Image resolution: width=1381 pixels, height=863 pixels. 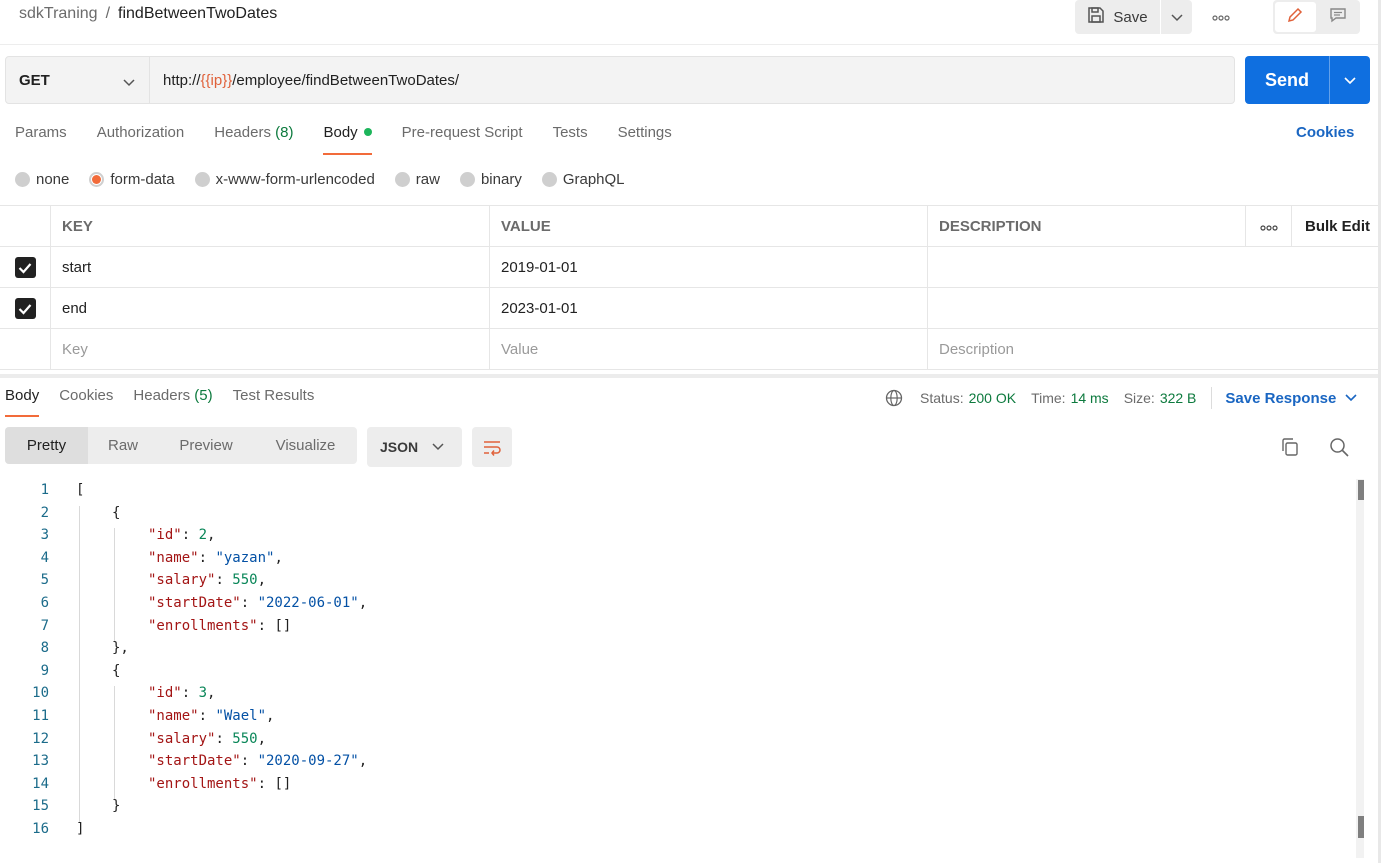 What do you see at coordinates (1361, 490) in the screenshot?
I see `scrollbar-thumb-top` at bounding box center [1361, 490].